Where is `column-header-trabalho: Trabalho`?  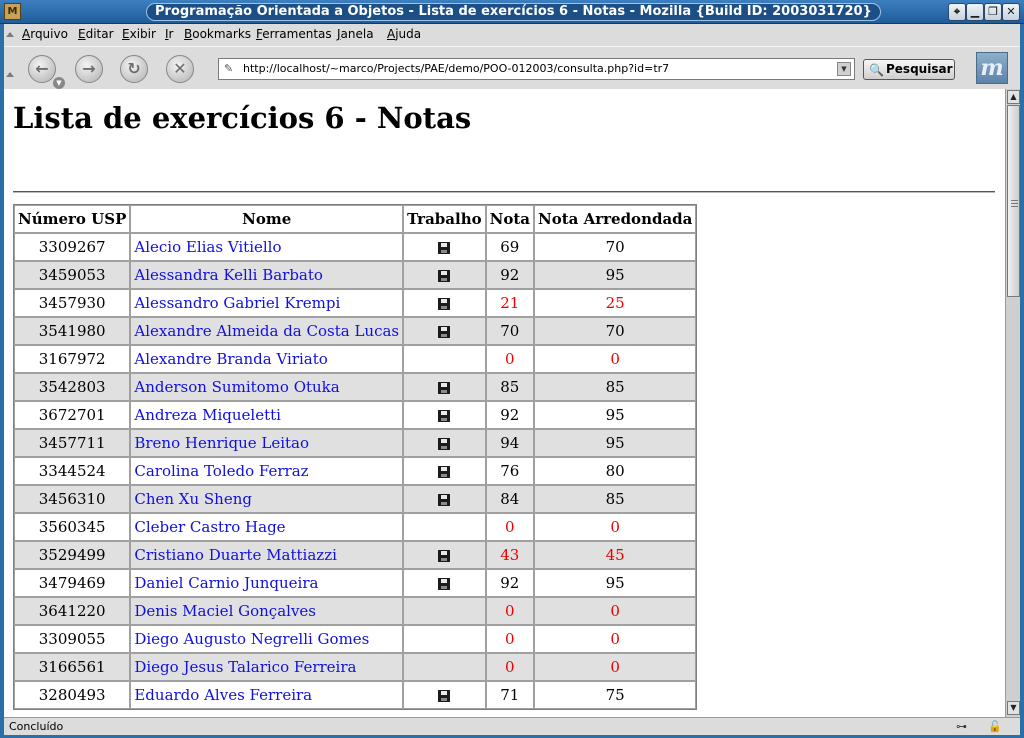
column-header-trabalho: Trabalho is located at coordinates (444, 219).